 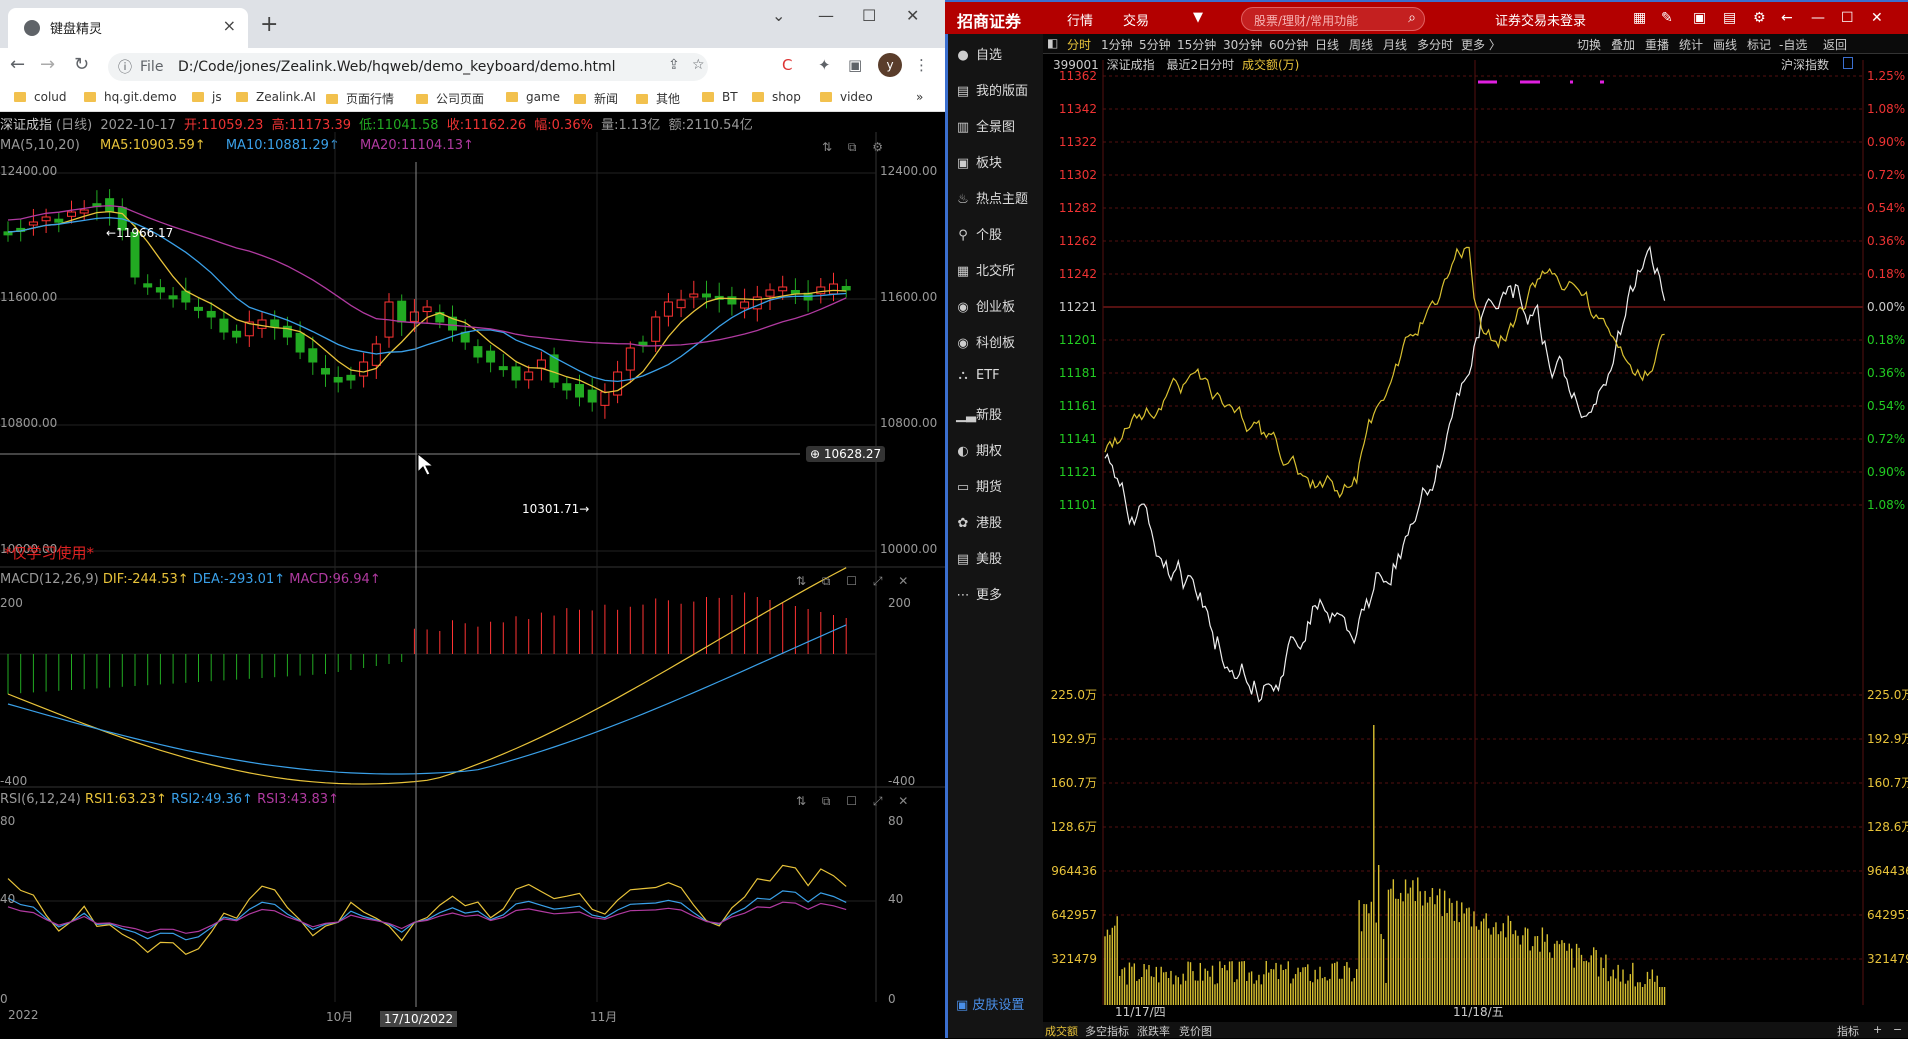 I want to click on maximize-button: ☐, so click(x=869, y=15).